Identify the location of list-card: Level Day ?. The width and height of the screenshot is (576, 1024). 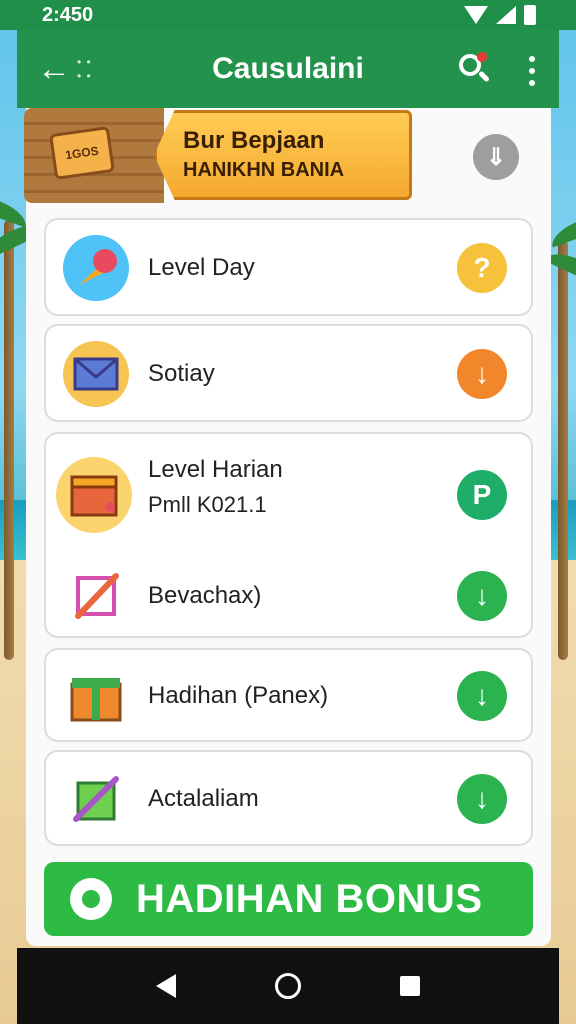
(288, 267).